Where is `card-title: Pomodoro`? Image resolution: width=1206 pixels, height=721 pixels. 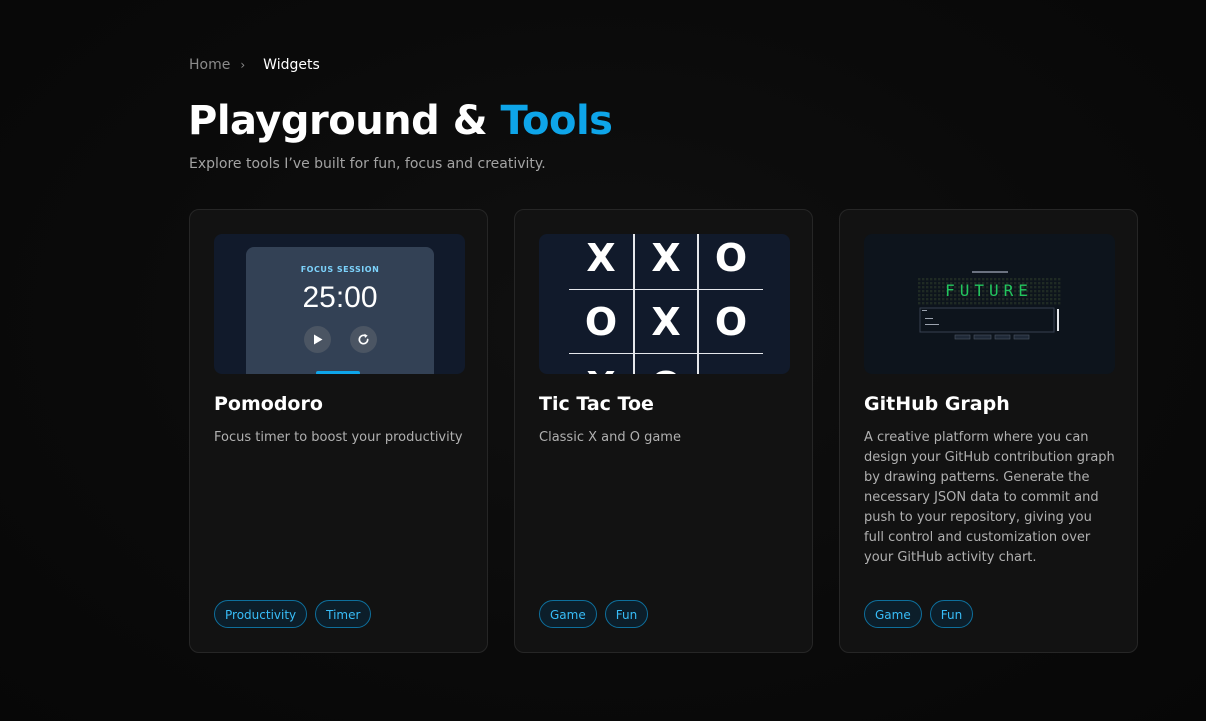 card-title: Pomodoro is located at coordinates (268, 404).